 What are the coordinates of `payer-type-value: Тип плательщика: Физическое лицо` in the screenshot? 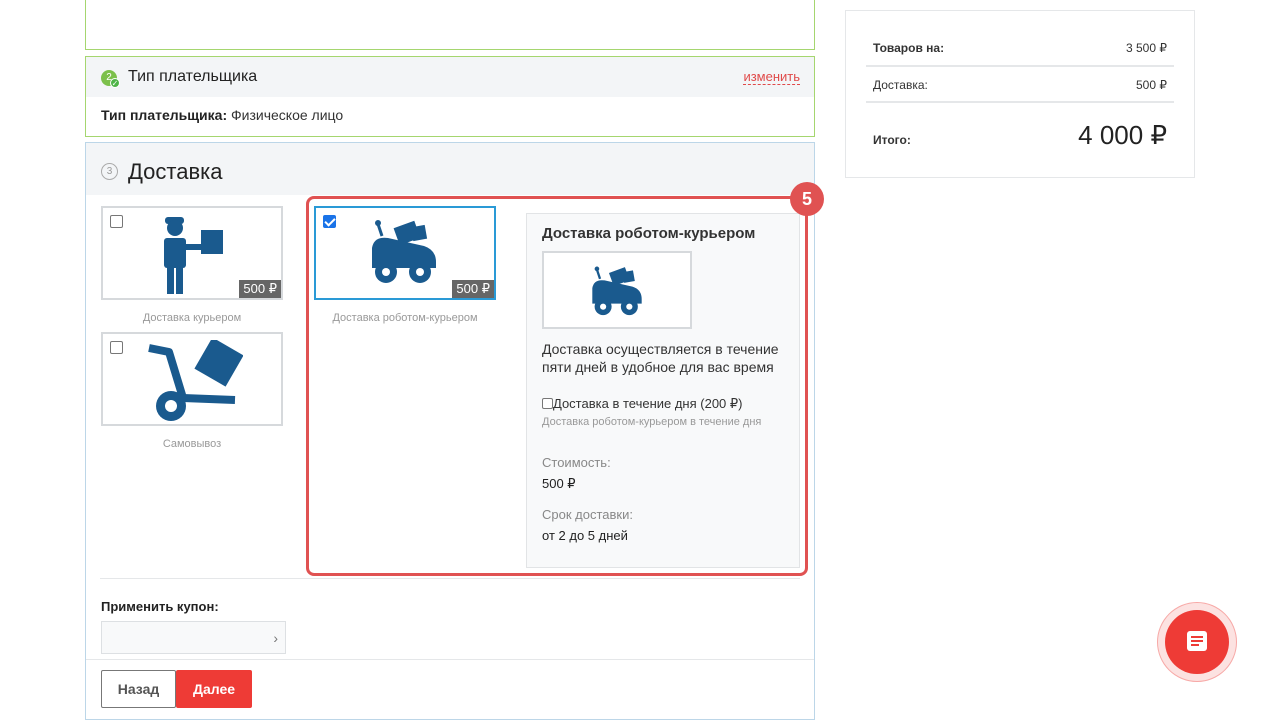 It's located at (222, 115).